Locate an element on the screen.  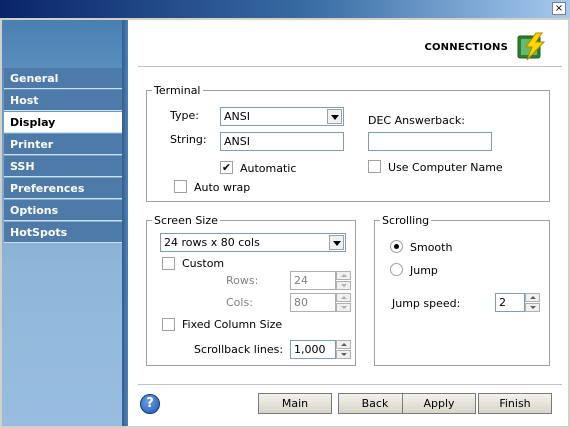
footer-divider is located at coordinates (350, 384).